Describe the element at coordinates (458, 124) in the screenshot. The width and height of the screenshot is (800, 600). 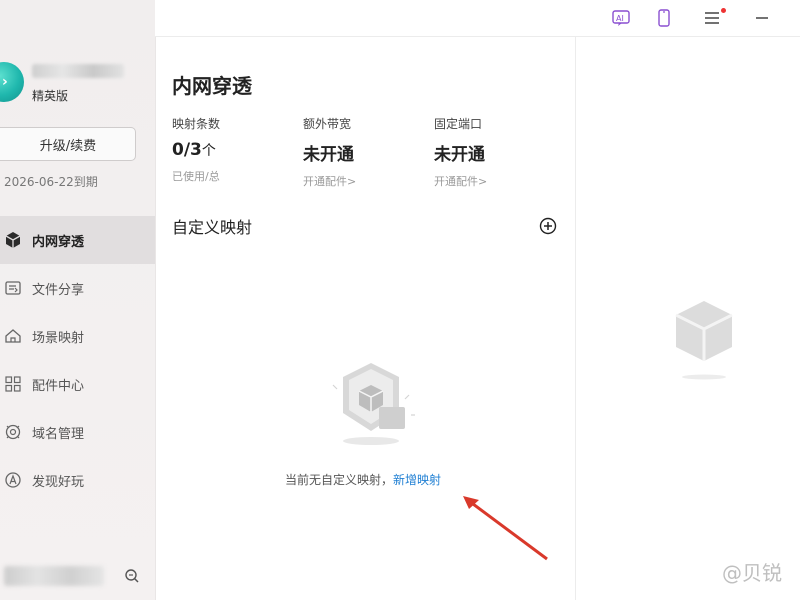
I see `stat-label: 固定端口` at that location.